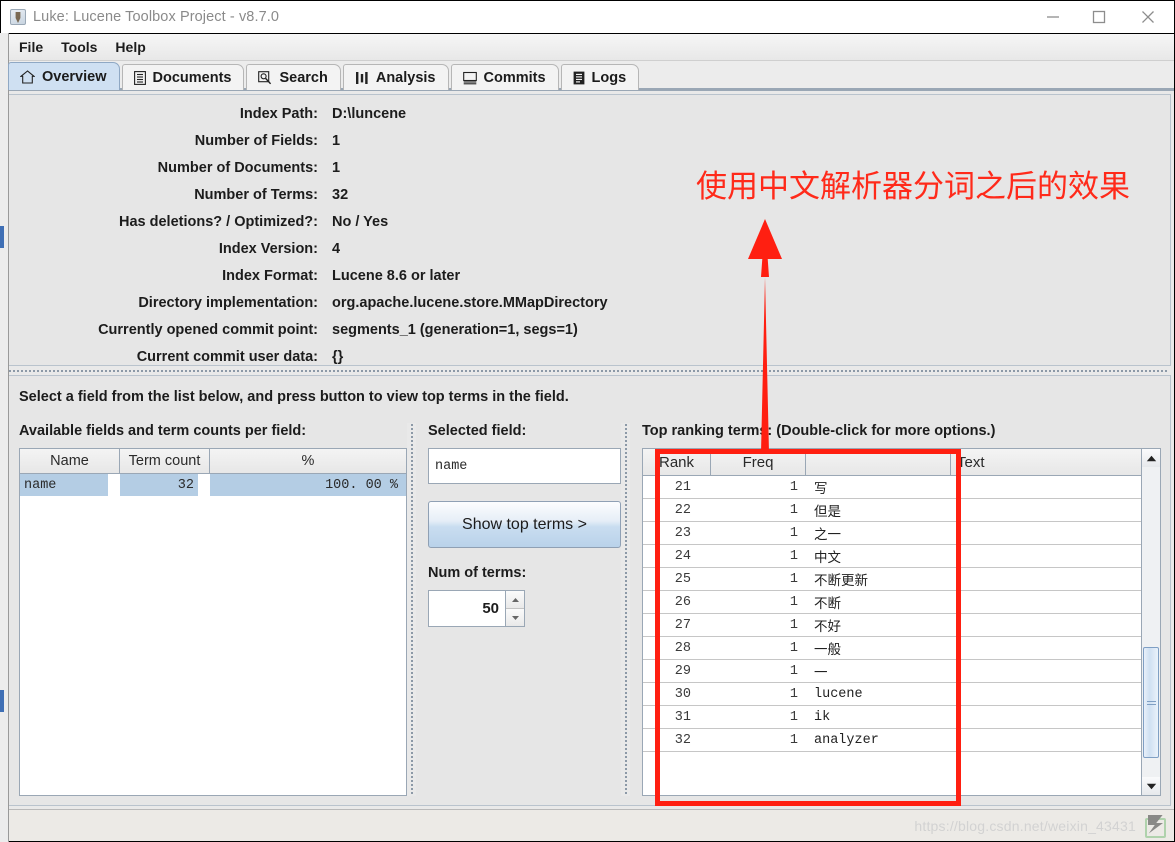 The image size is (1175, 842). What do you see at coordinates (338, 357) in the screenshot?
I see `overview-value: {}` at bounding box center [338, 357].